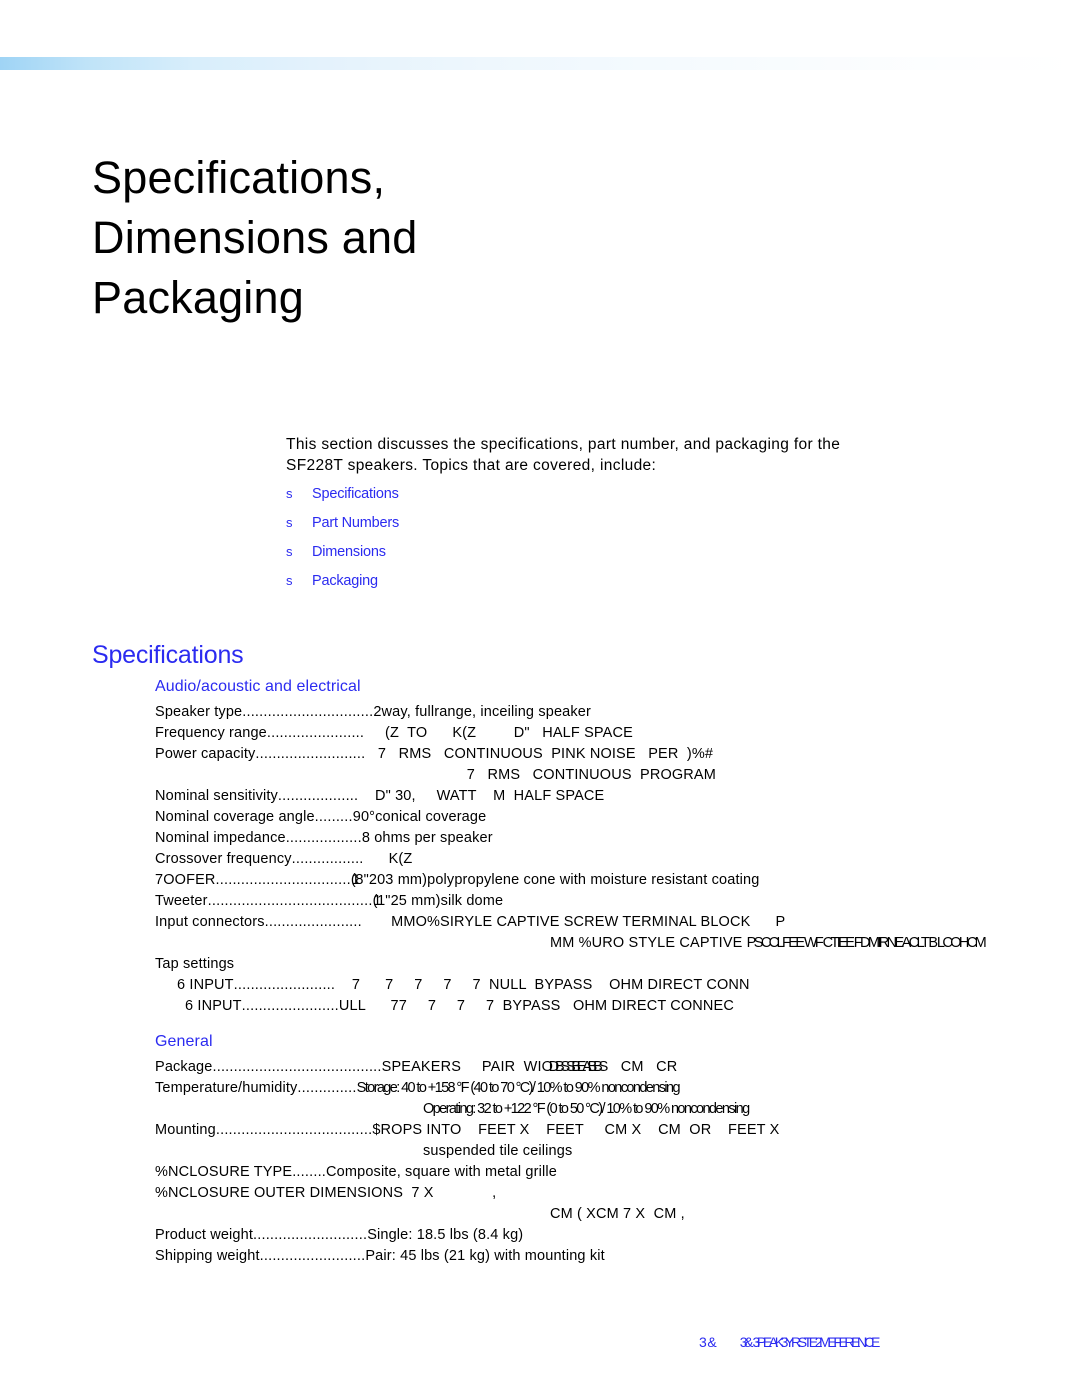 The image size is (1080, 1397). I want to click on spec-value: Pair: 45 lbs (21 kg) with mounting kit, so click(485, 1256).